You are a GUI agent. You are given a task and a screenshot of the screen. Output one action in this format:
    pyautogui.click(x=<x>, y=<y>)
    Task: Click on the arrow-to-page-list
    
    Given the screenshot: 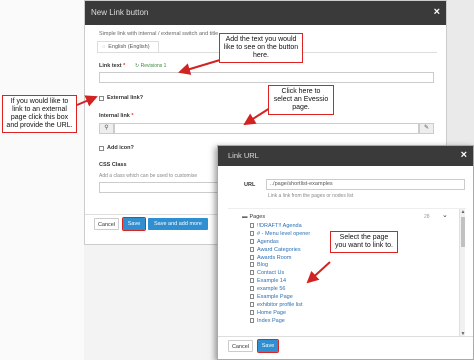 What is the action you would take?
    pyautogui.click(x=318, y=272)
    